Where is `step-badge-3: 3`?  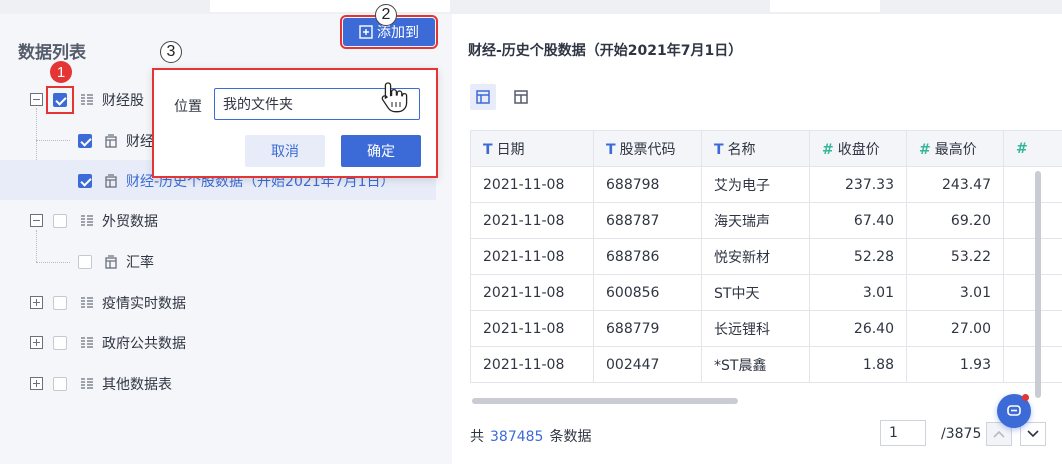
step-badge-3: 3 is located at coordinates (171, 52).